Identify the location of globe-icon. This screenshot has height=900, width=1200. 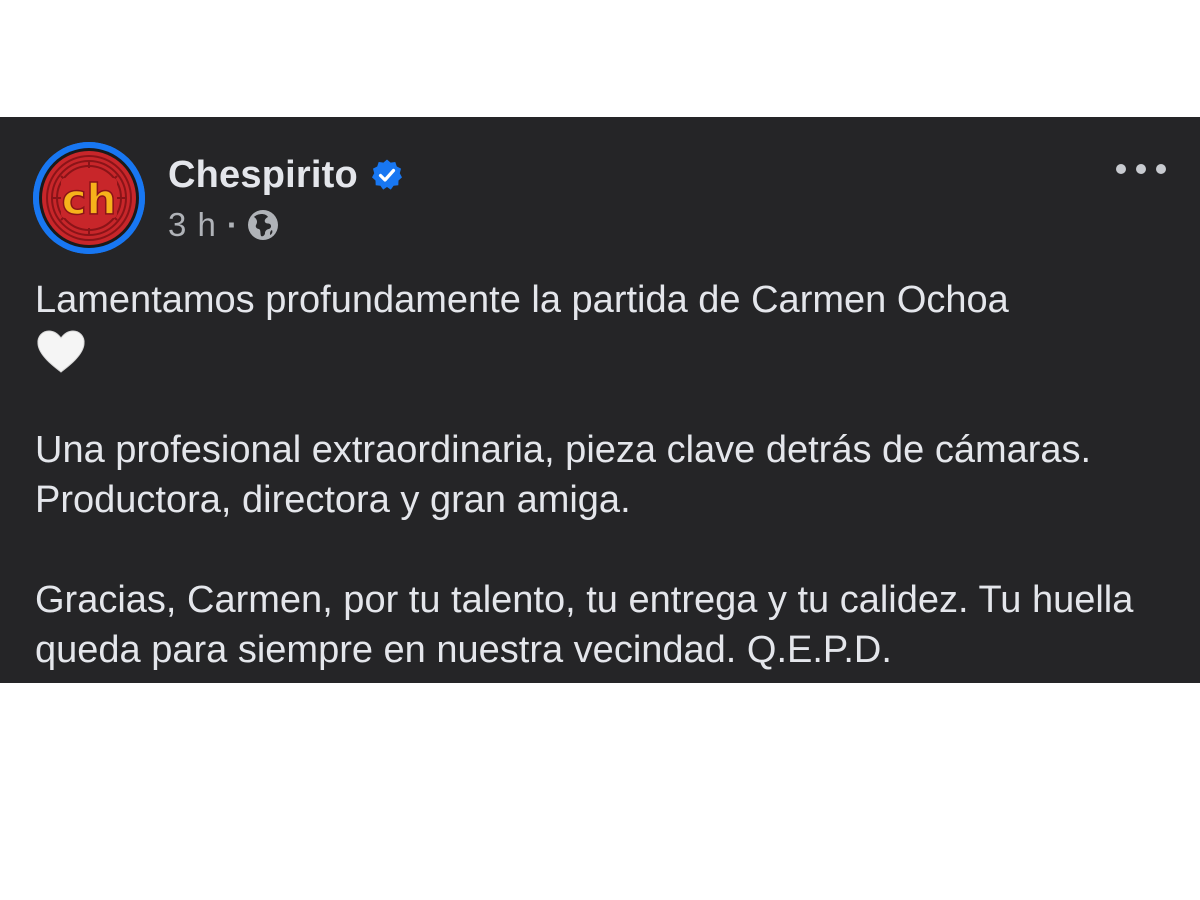
(263, 225).